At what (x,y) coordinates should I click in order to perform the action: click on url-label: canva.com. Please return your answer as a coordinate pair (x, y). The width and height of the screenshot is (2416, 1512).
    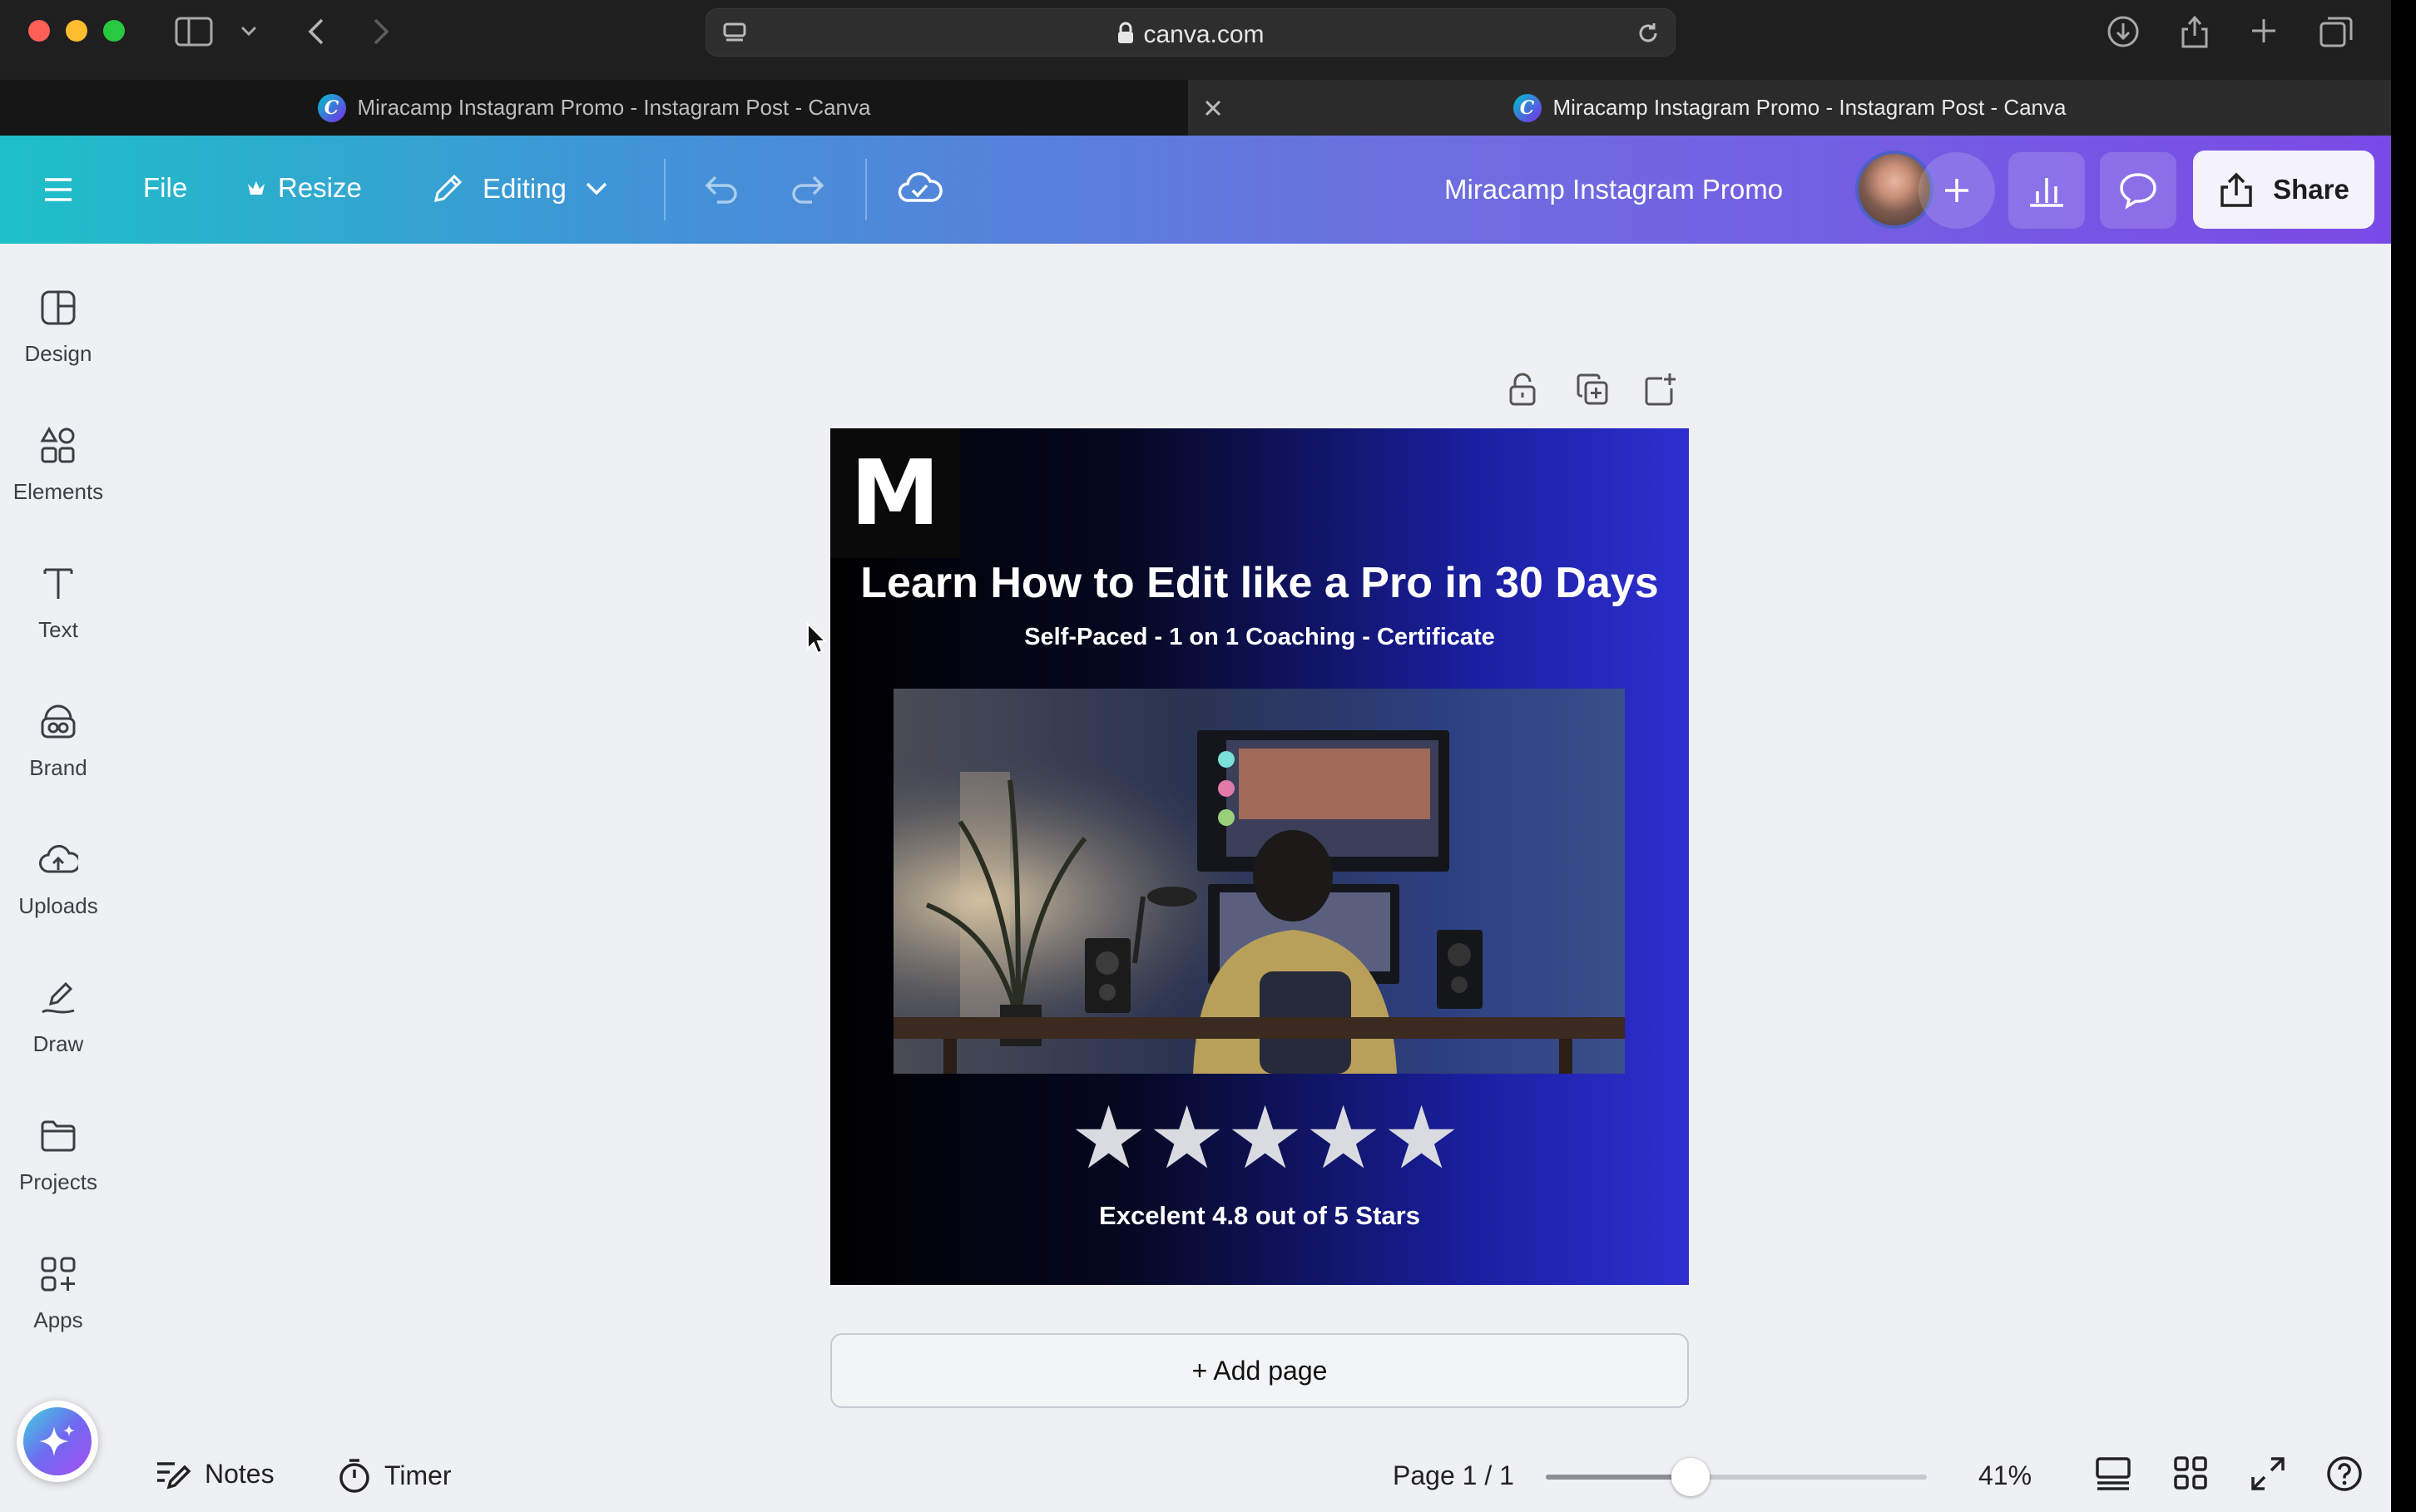
    Looking at the image, I should click on (1204, 34).